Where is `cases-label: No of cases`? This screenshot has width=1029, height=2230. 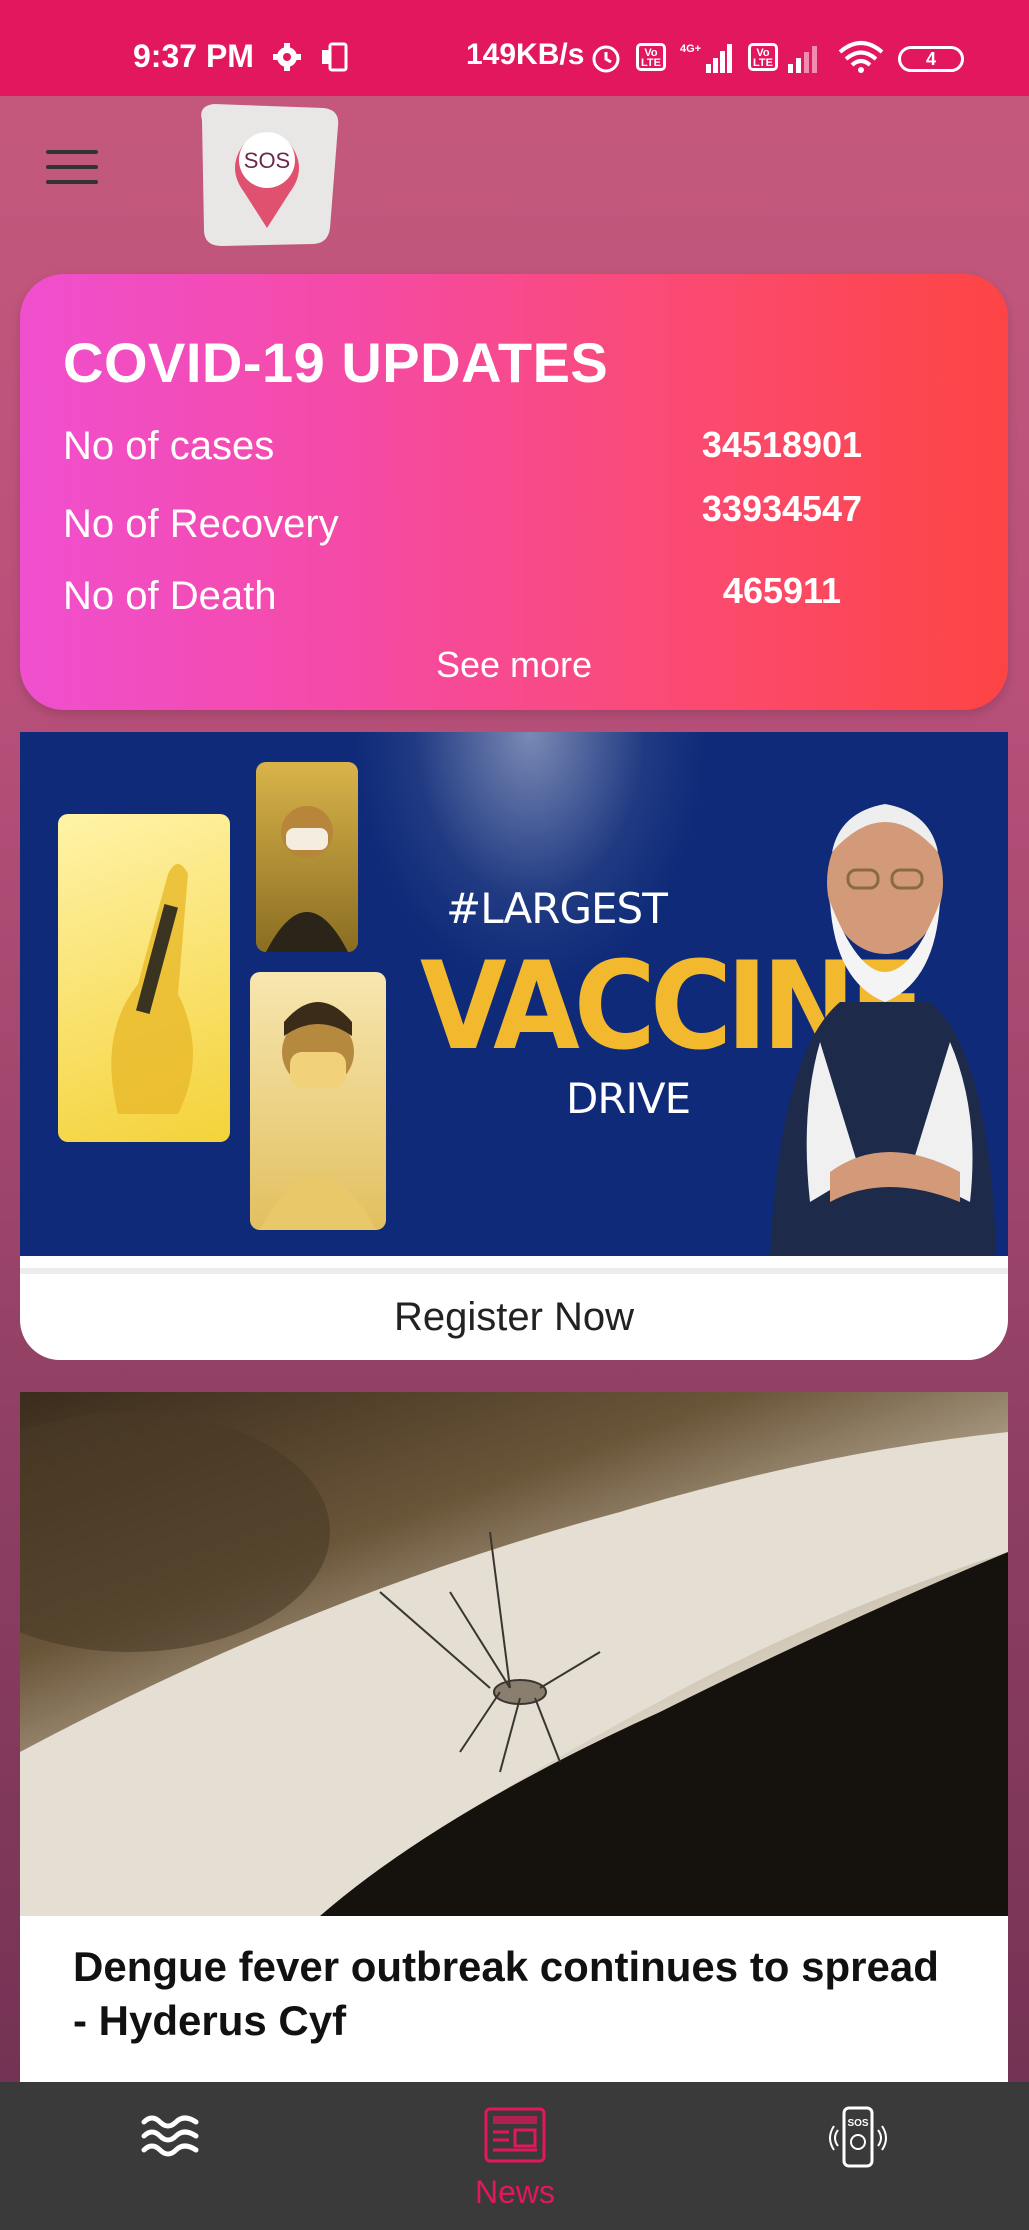 cases-label: No of cases is located at coordinates (169, 446).